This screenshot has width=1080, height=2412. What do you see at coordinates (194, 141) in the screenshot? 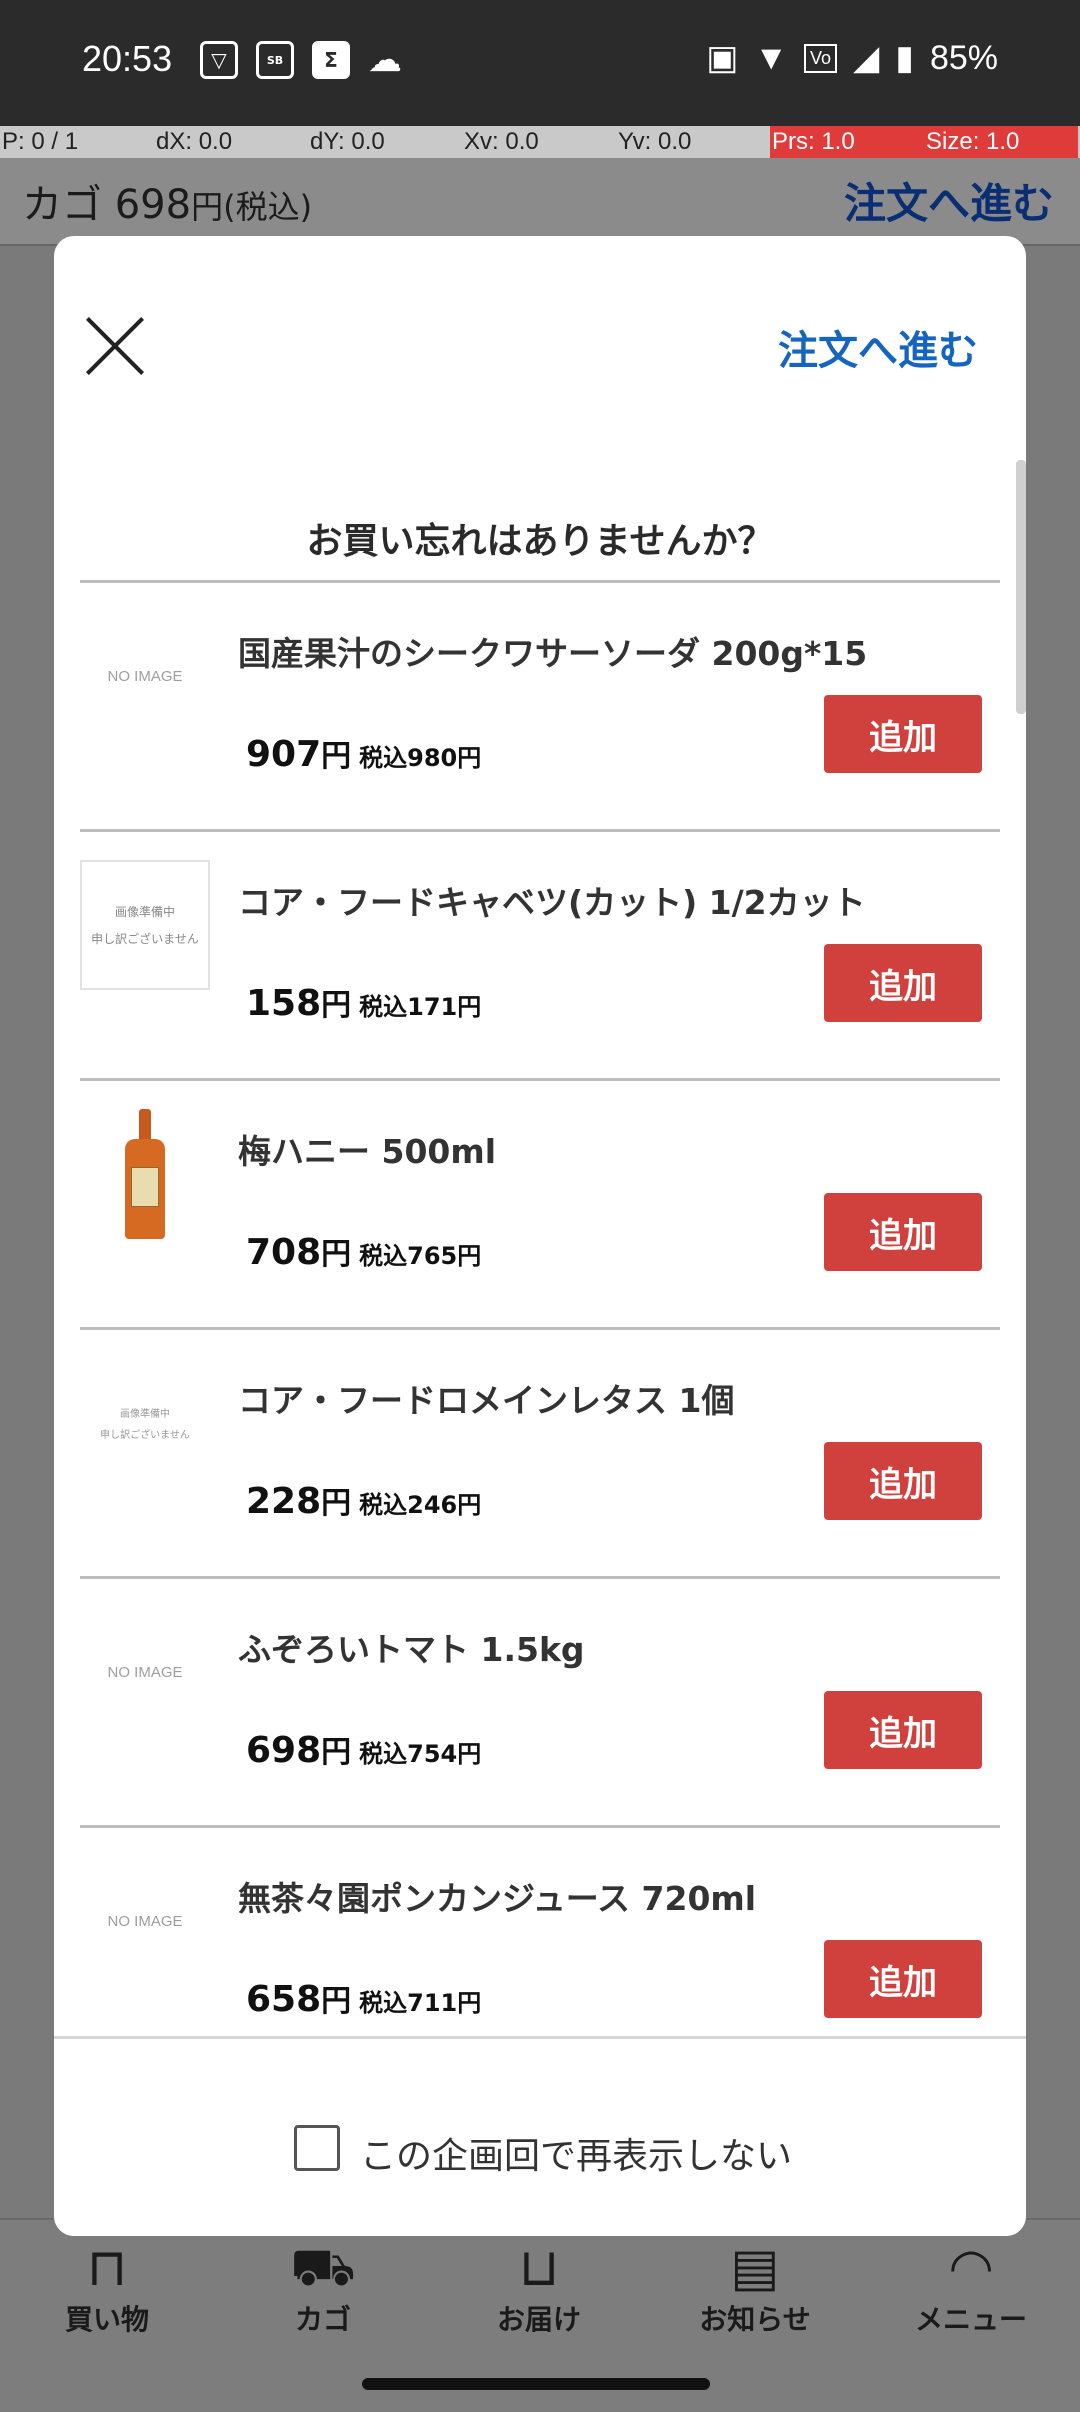
I see `ptr-dx: dX: 0.0` at bounding box center [194, 141].